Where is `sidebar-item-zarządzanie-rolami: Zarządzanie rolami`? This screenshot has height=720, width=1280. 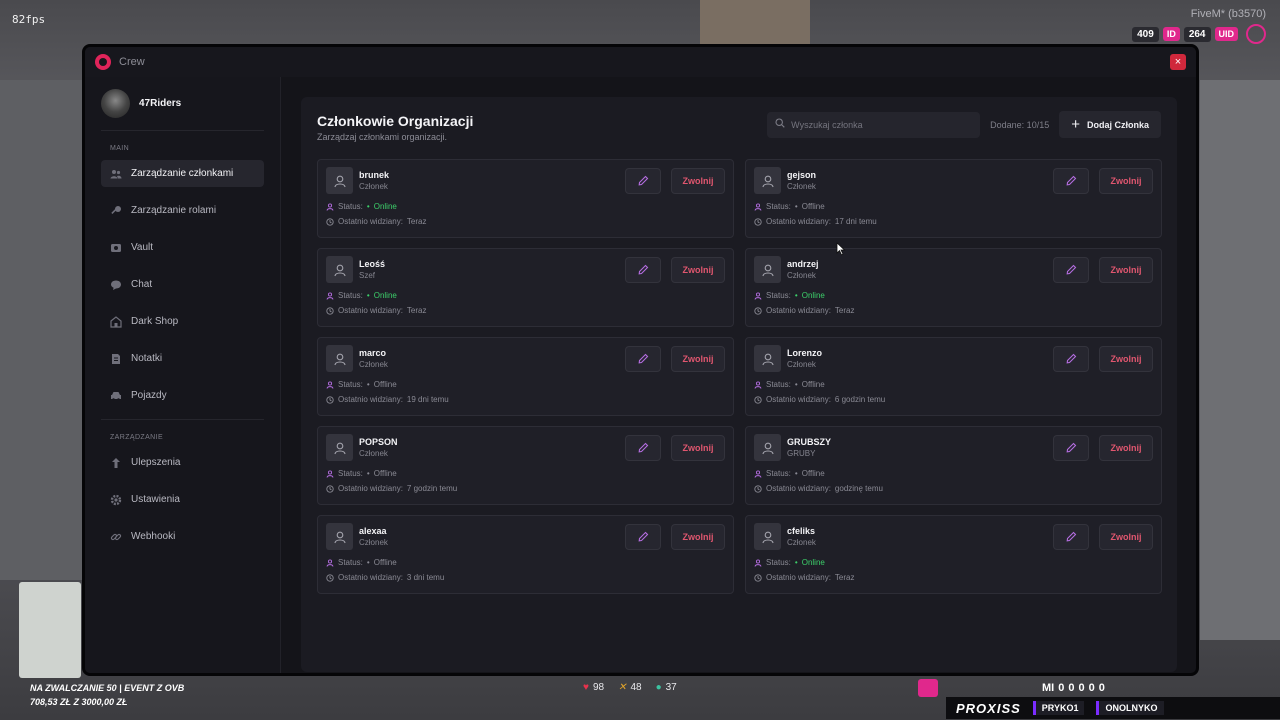
sidebar-item-zarządzanie-rolami: Zarządzanie rolami is located at coordinates (182, 210).